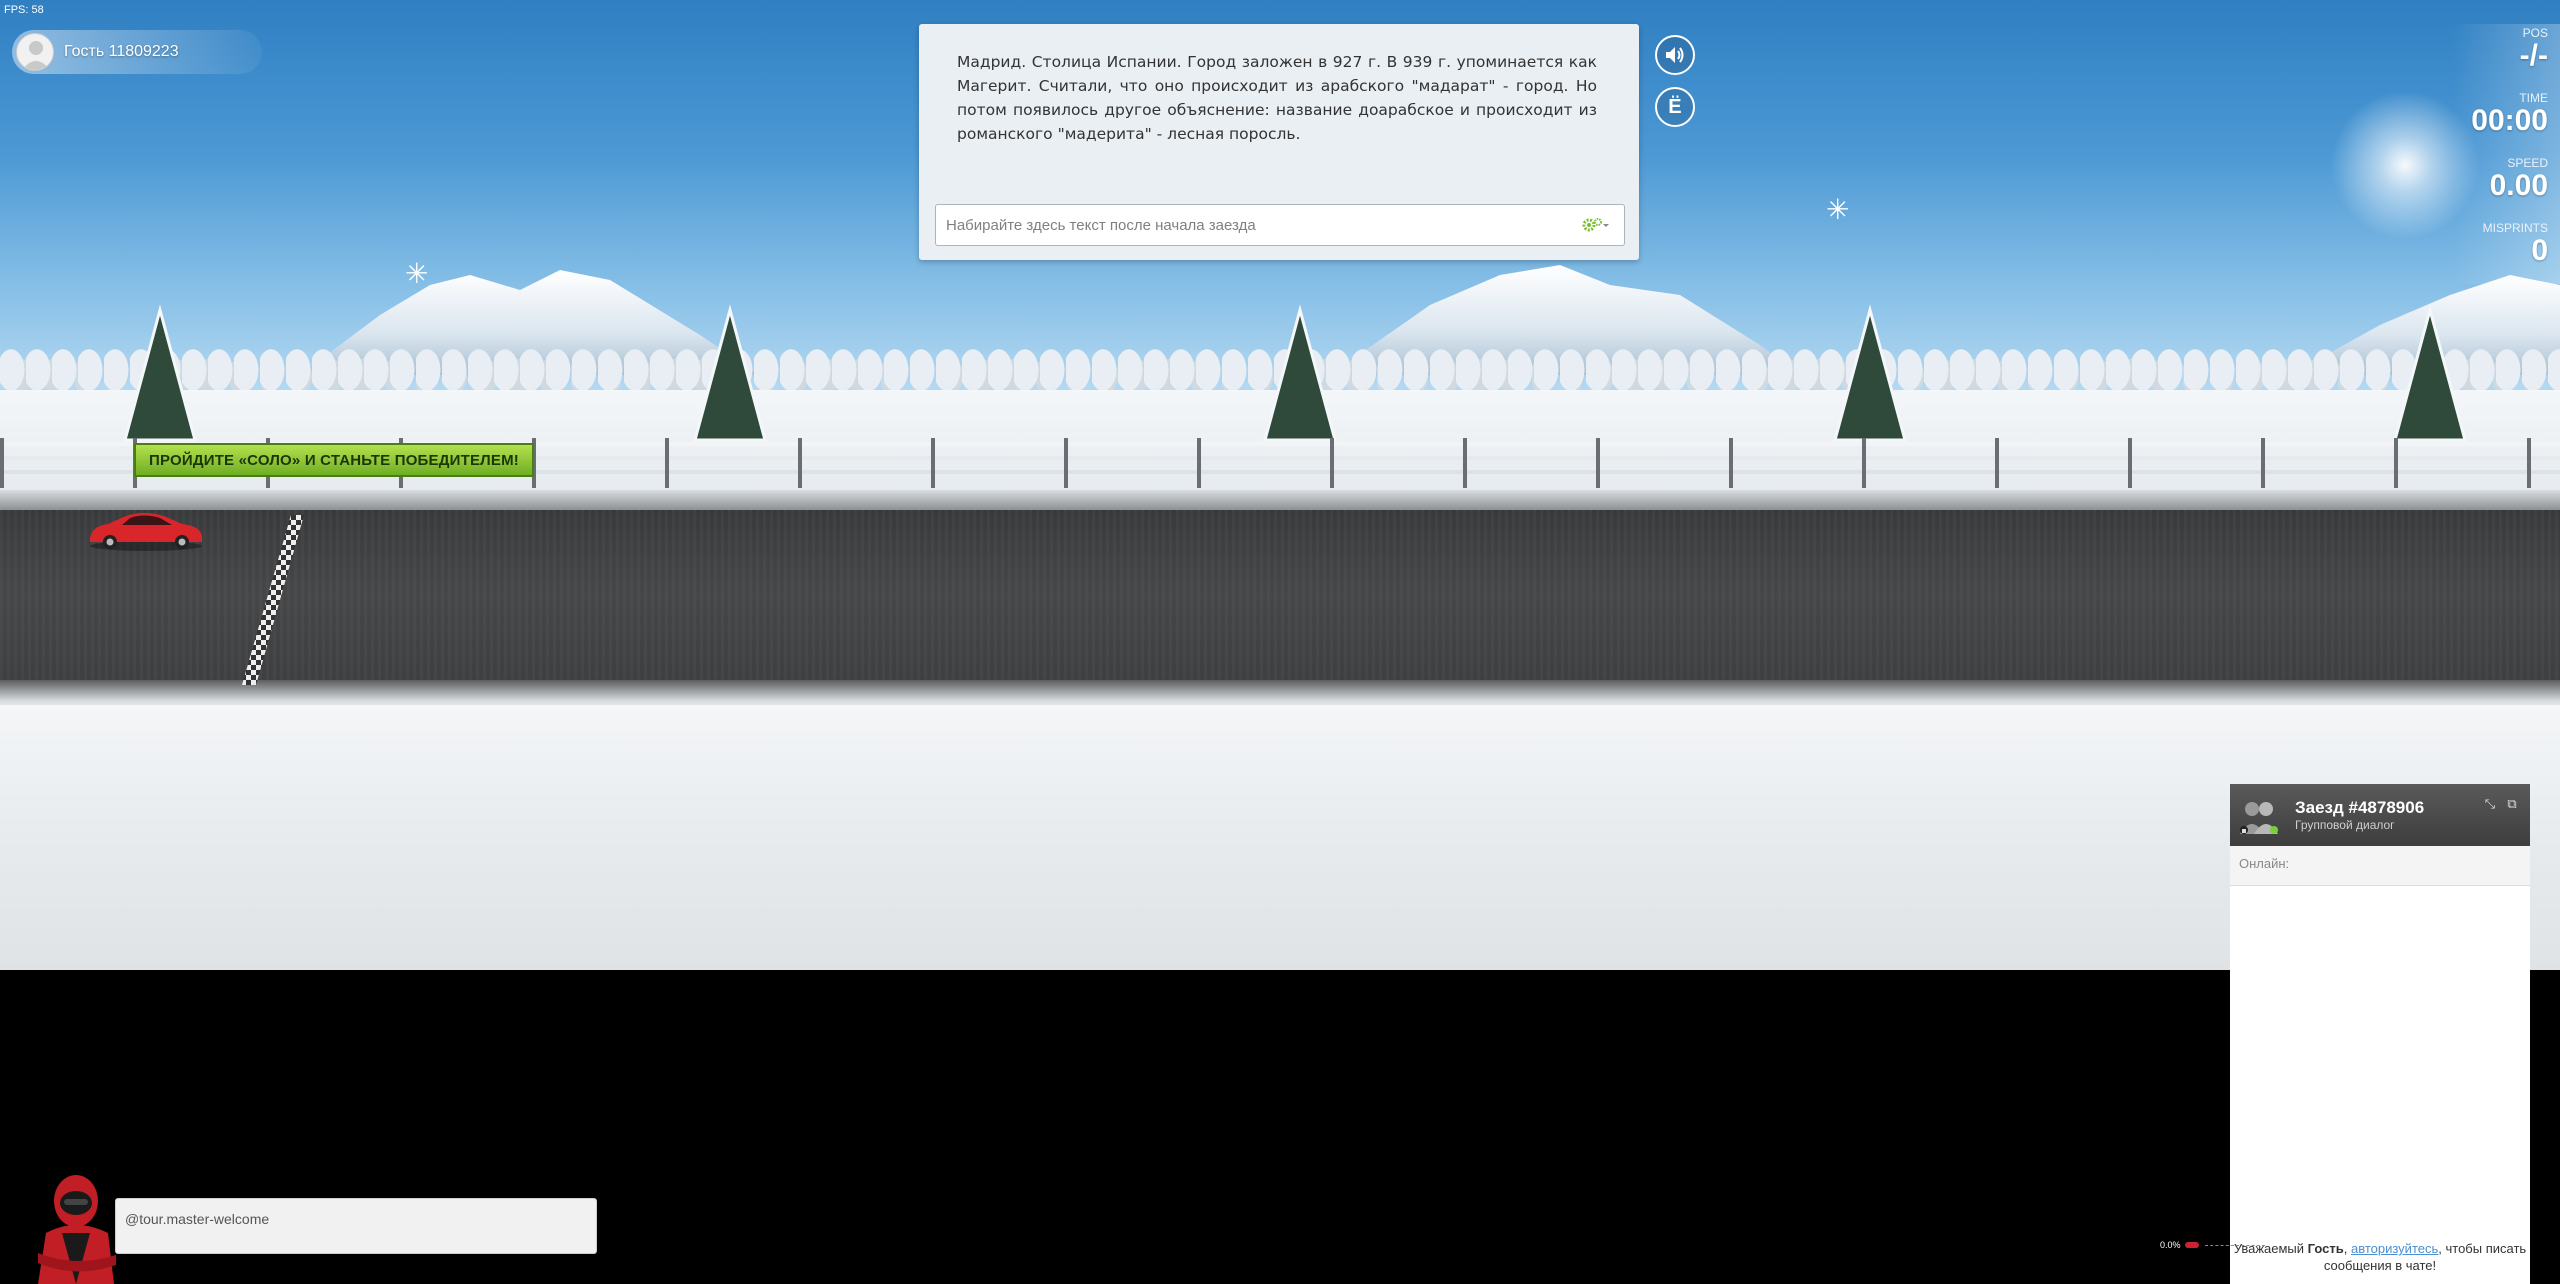 Image resolution: width=2560 pixels, height=1284 pixels. I want to click on progress-percent: 0.0%, so click(2170, 1245).